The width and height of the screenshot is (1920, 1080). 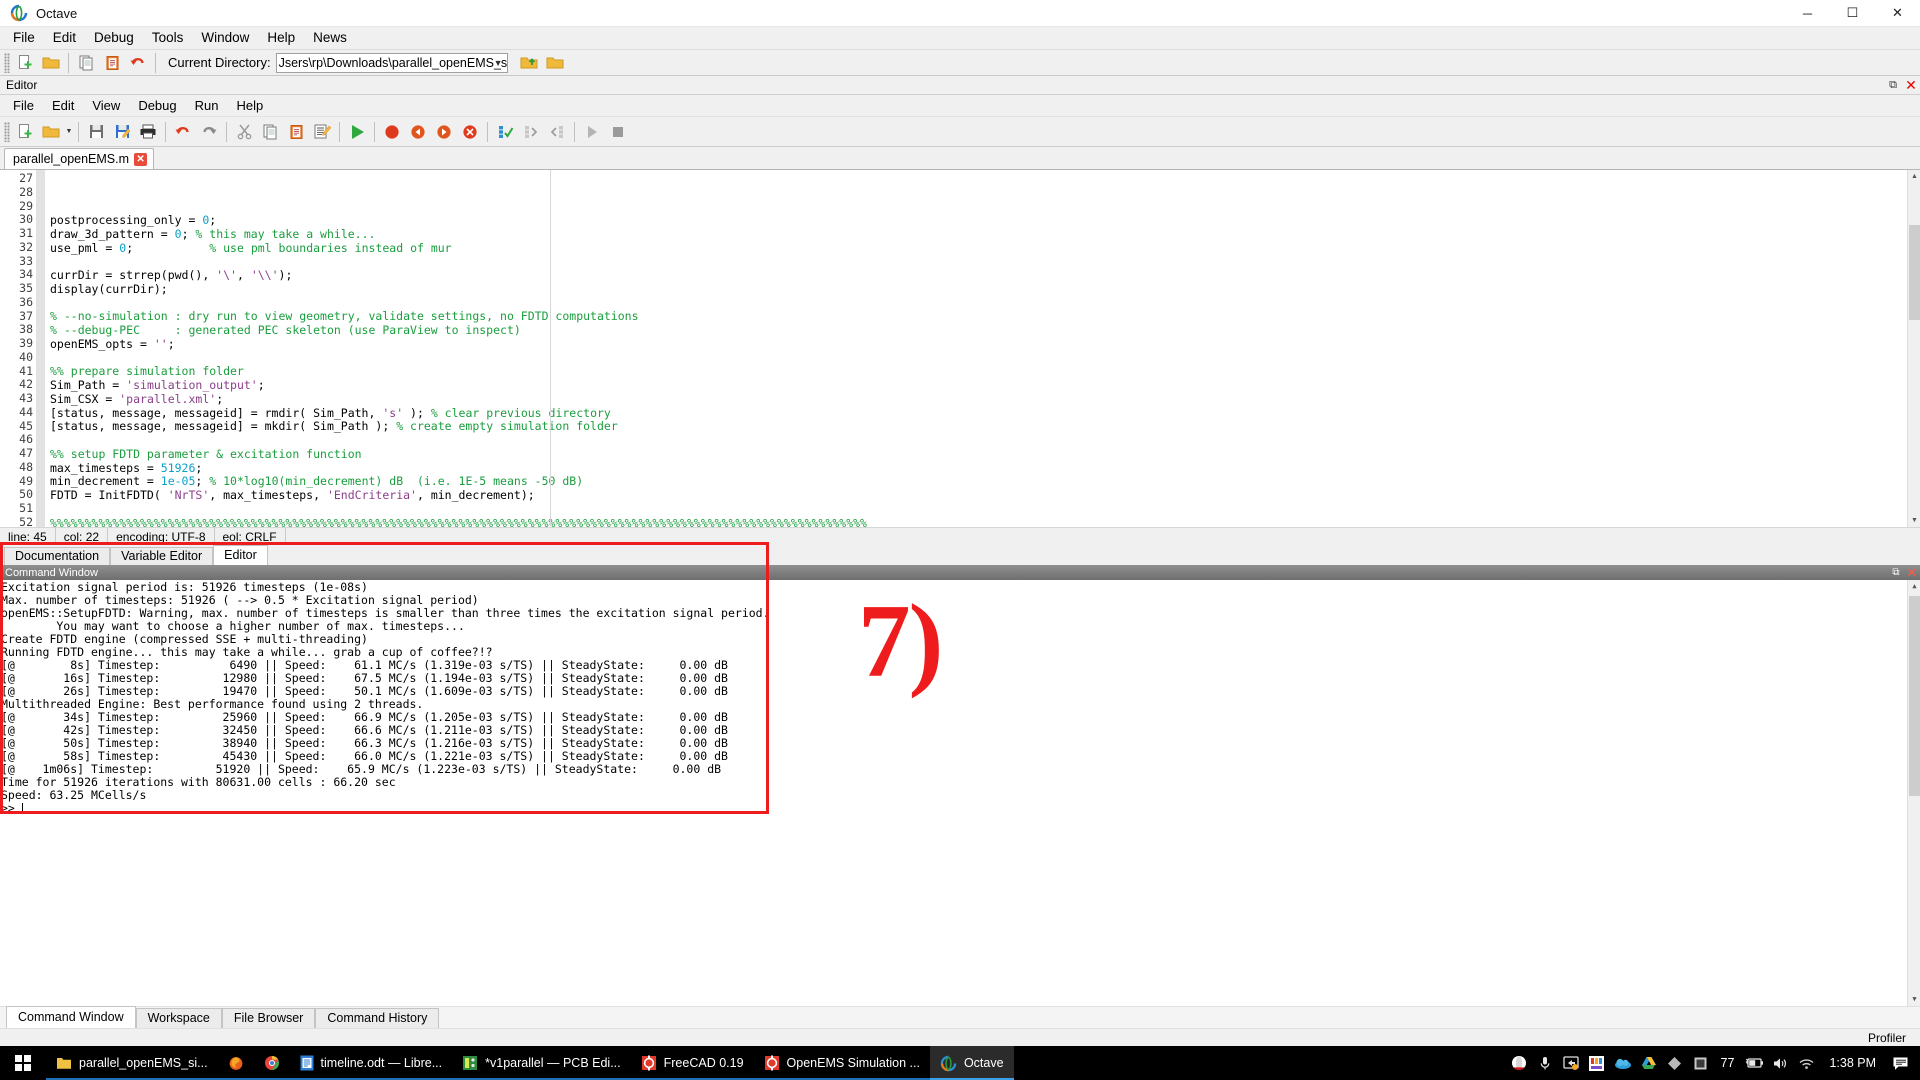 I want to click on action-center-icon, so click(x=1900, y=1063).